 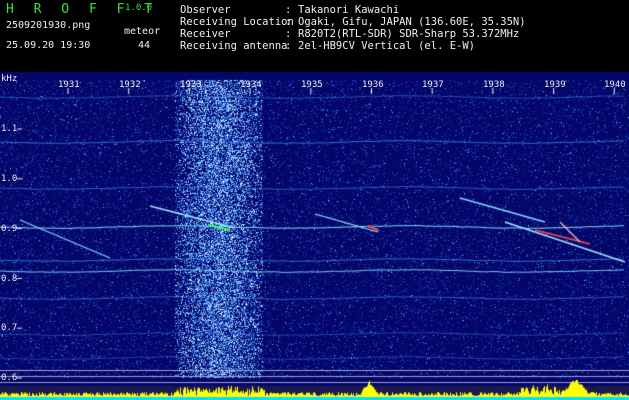 I want to click on info-key-location: Receiving Location, so click(x=237, y=22).